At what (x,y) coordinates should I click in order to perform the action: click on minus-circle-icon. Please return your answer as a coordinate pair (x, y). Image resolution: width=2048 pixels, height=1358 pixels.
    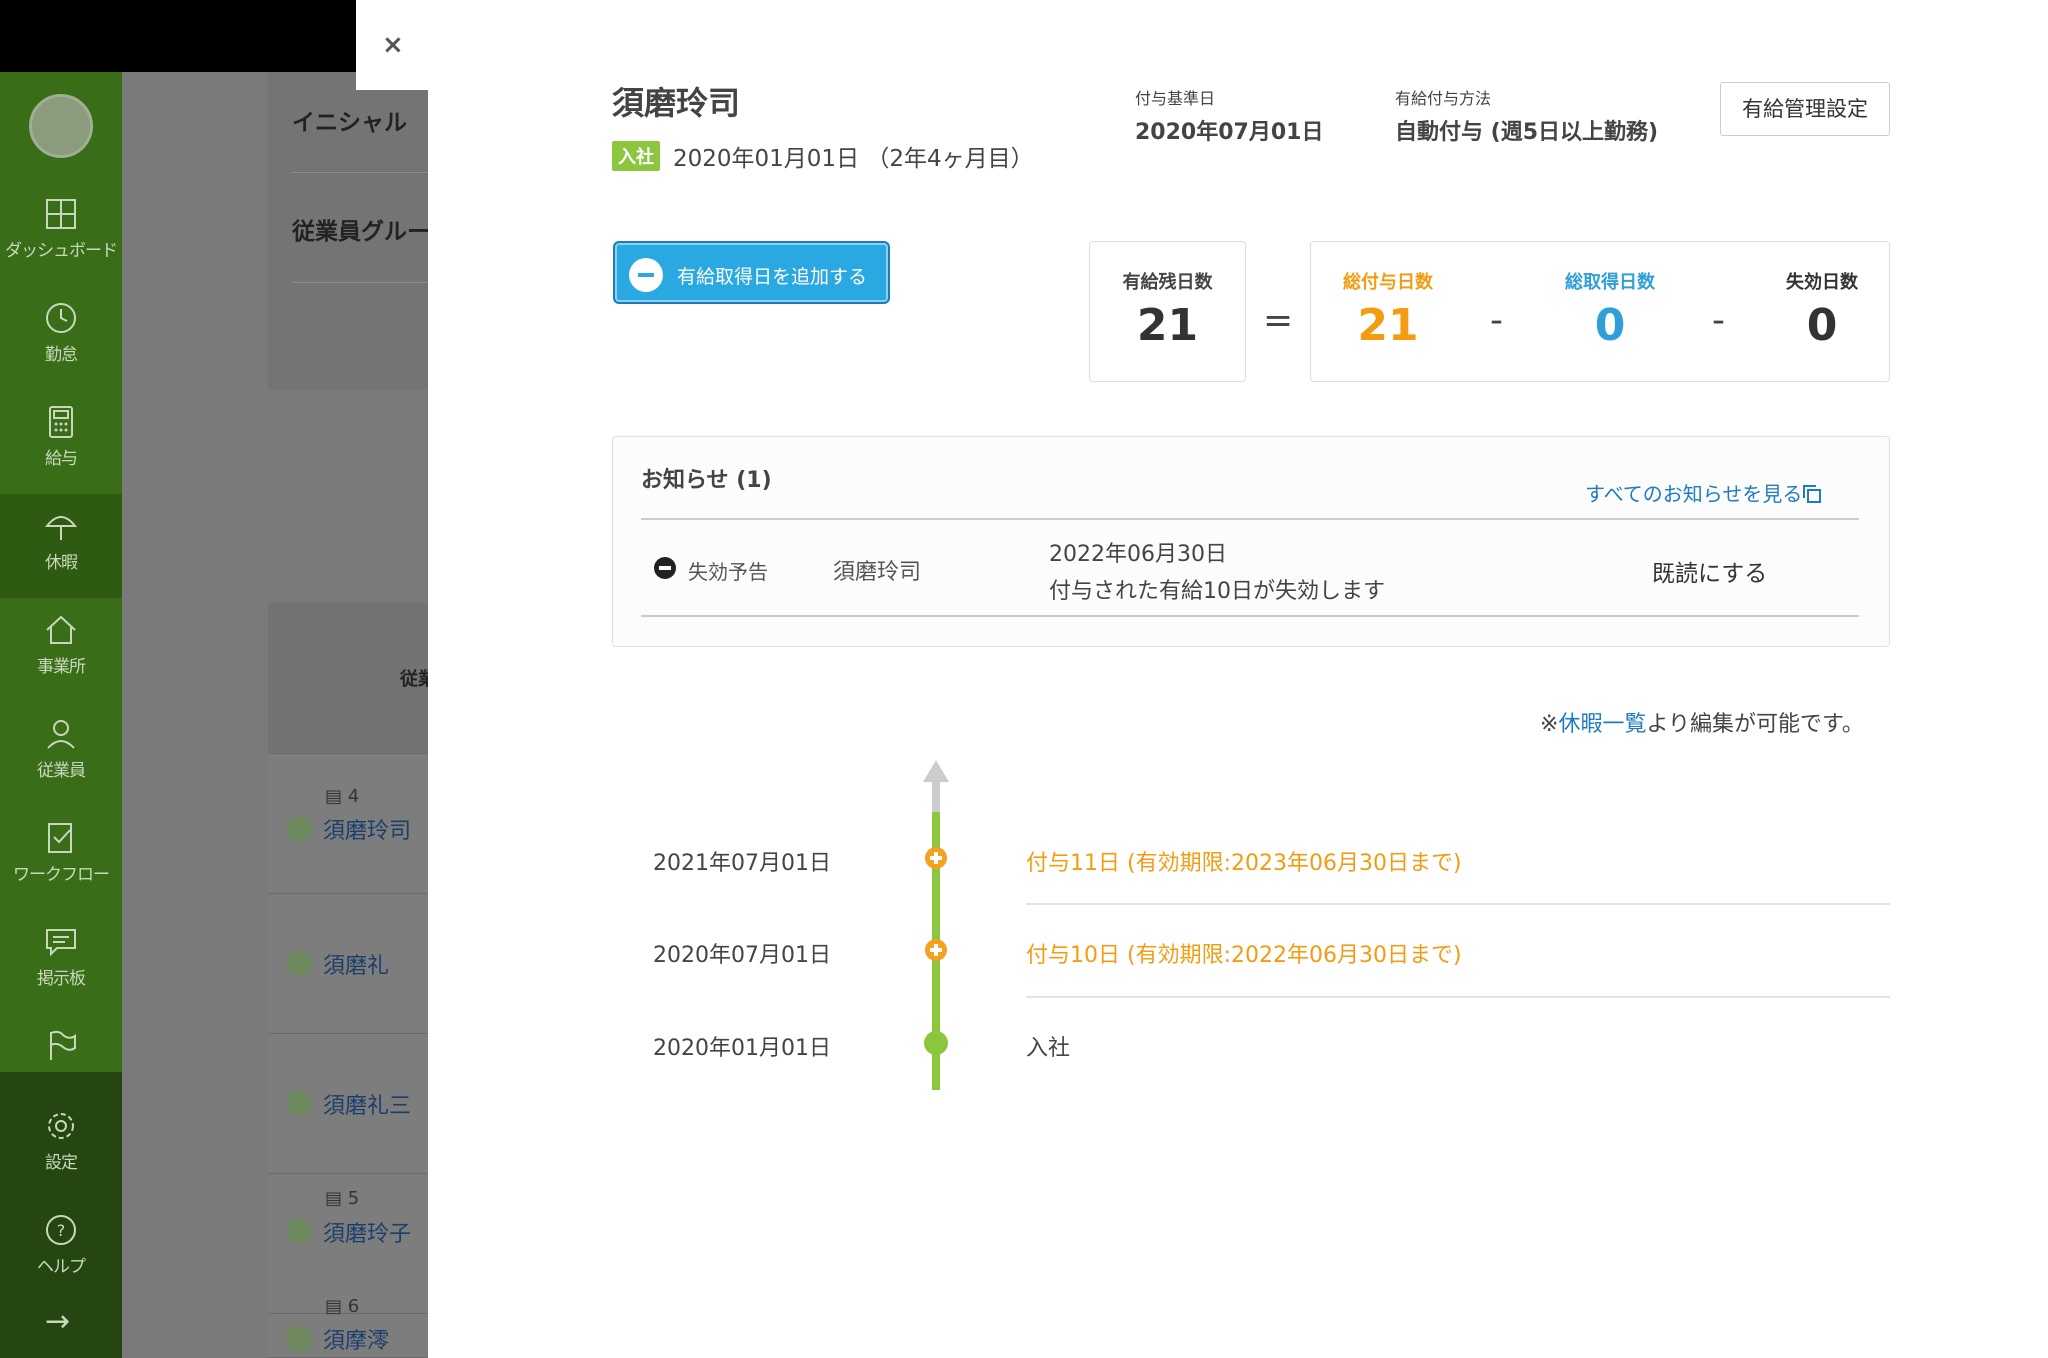
    Looking at the image, I should click on (646, 275).